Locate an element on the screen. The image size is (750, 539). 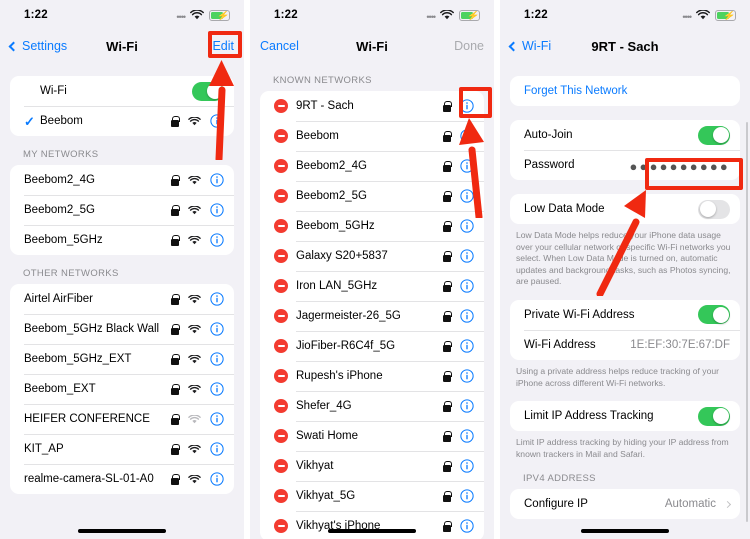
chevron-right-icon is located at coordinates (727, 504).